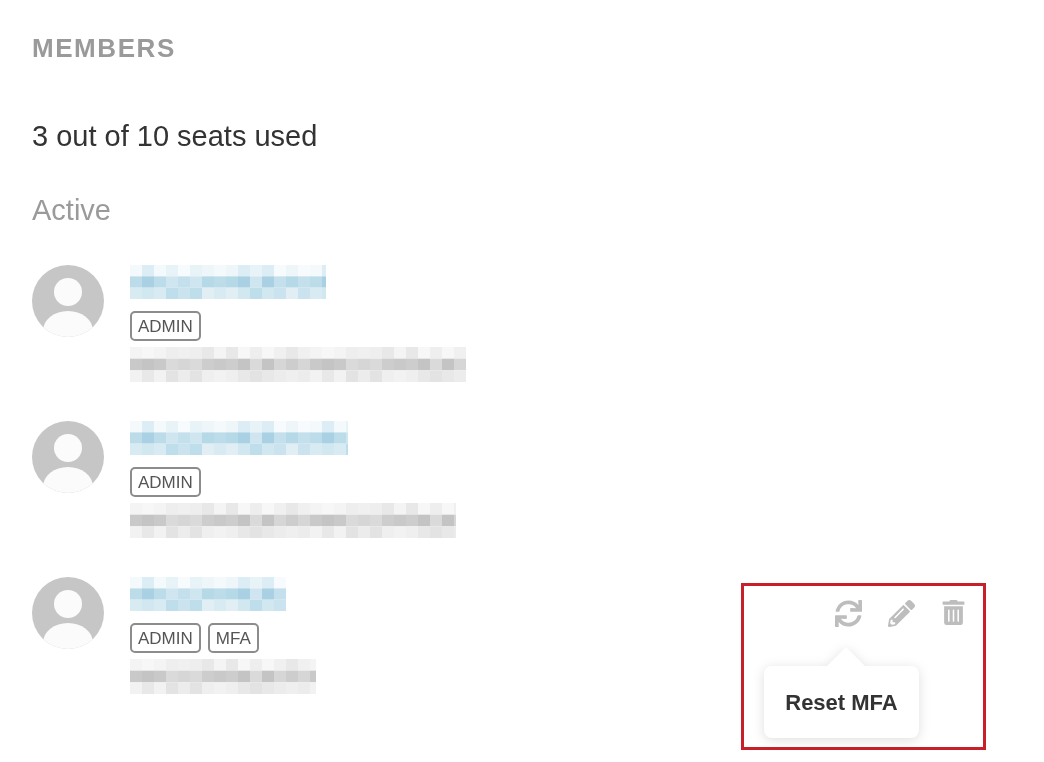 This screenshot has width=1044, height=762. Describe the element at coordinates (953, 612) in the screenshot. I see `trash-icon` at that location.